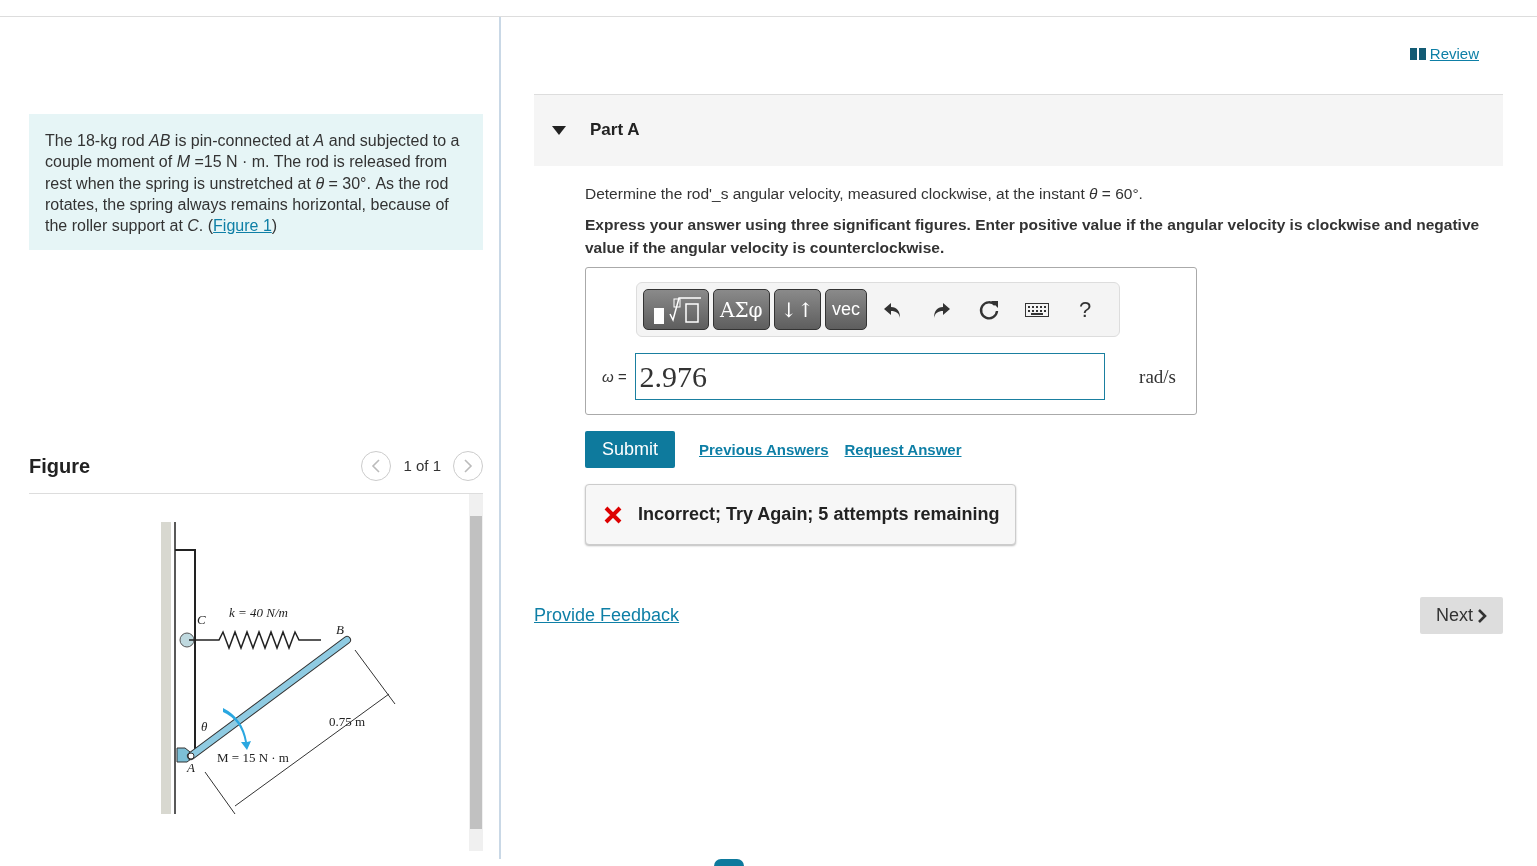 The height and width of the screenshot is (866, 1537). What do you see at coordinates (630, 450) in the screenshot?
I see `submit-button: Submit` at bounding box center [630, 450].